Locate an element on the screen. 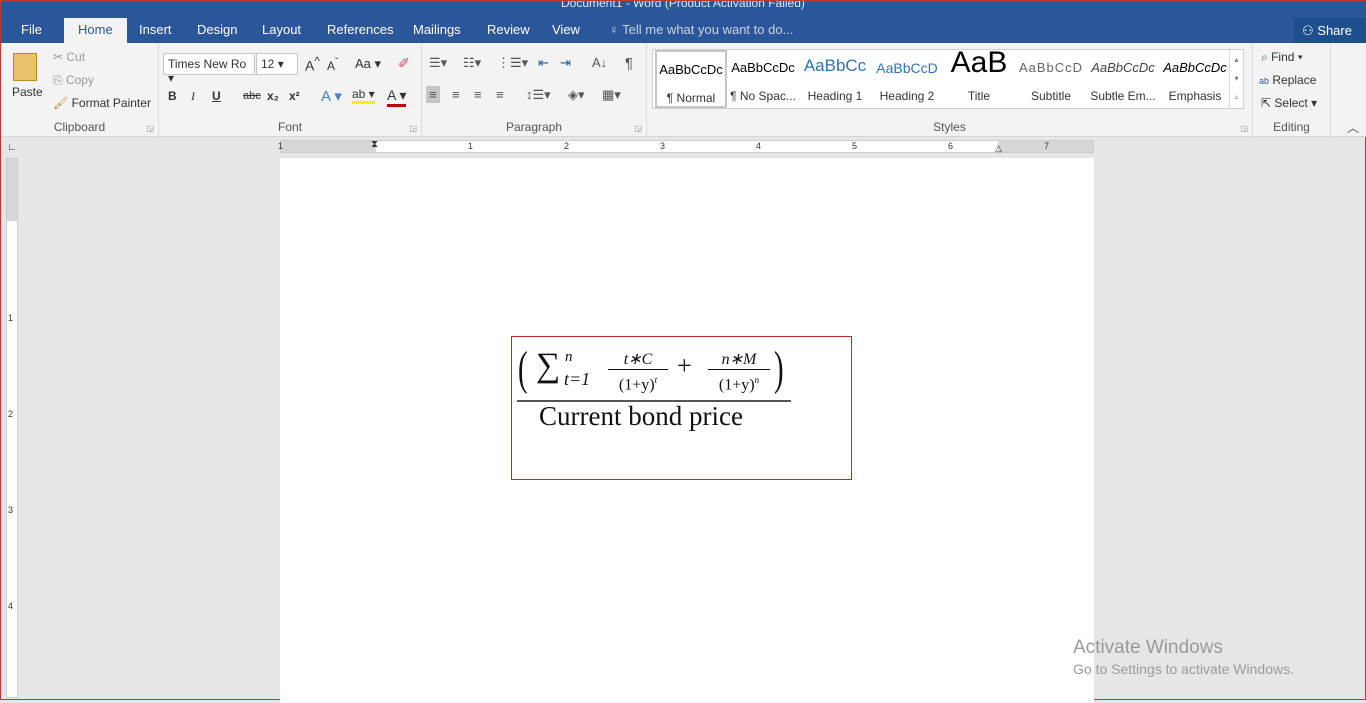 The width and height of the screenshot is (1366, 703). multilevel-list-icon: ⋮☰▾ is located at coordinates (512, 63).